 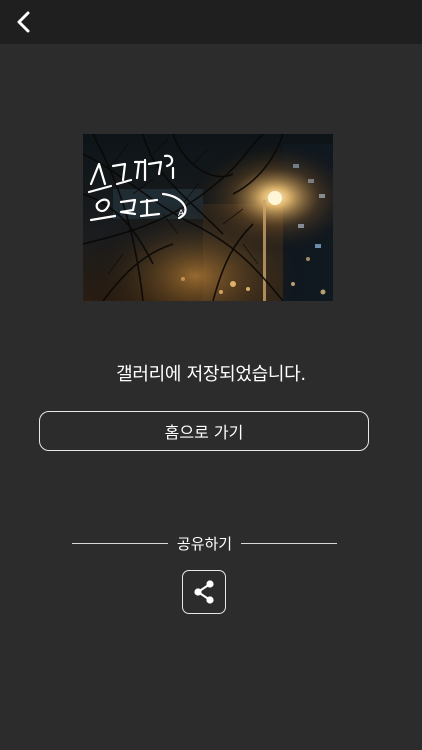 I want to click on share-divider: 공유하기, so click(x=204, y=543).